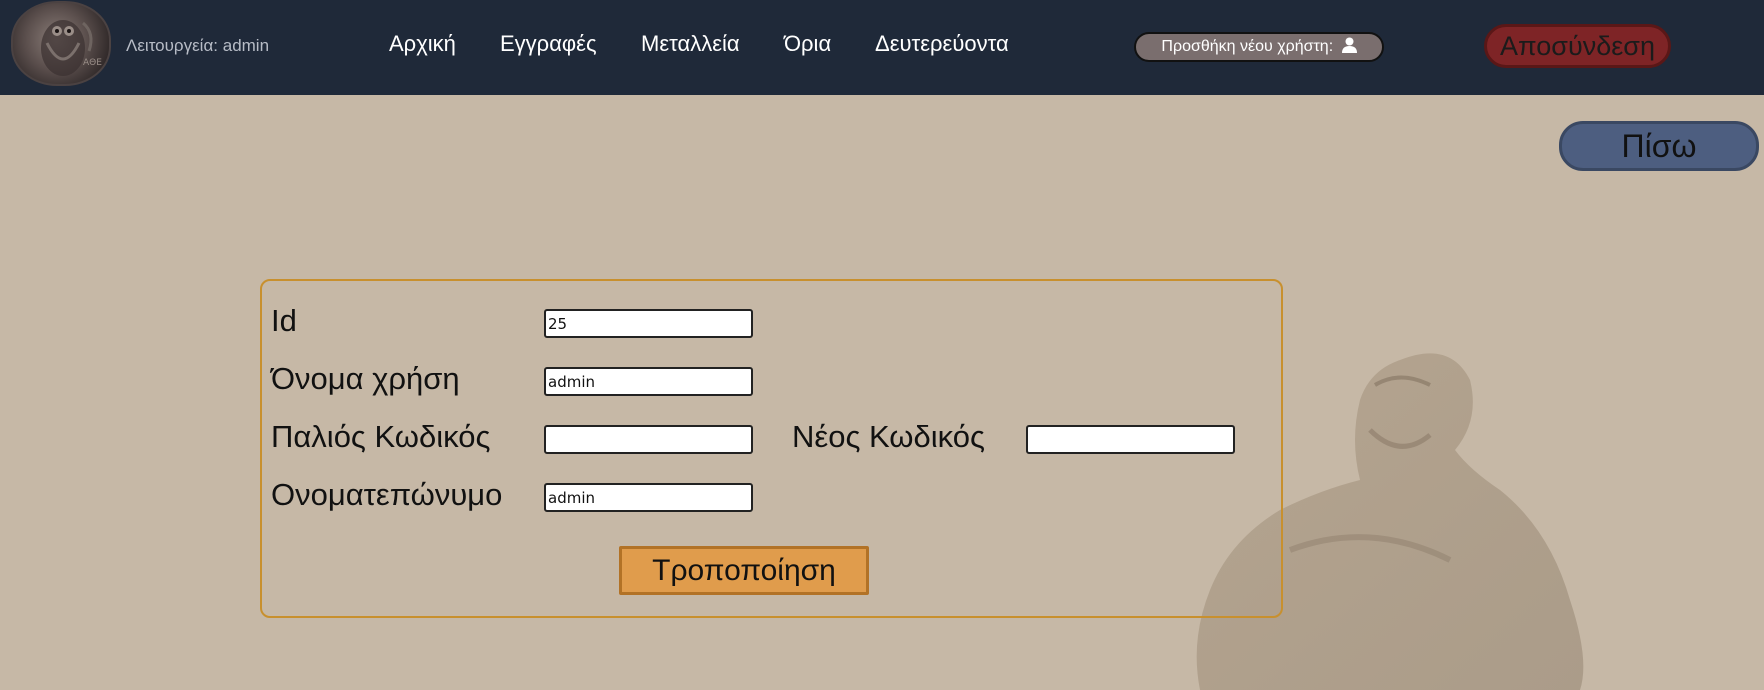  I want to click on nav-home: Αρχική, so click(422, 44).